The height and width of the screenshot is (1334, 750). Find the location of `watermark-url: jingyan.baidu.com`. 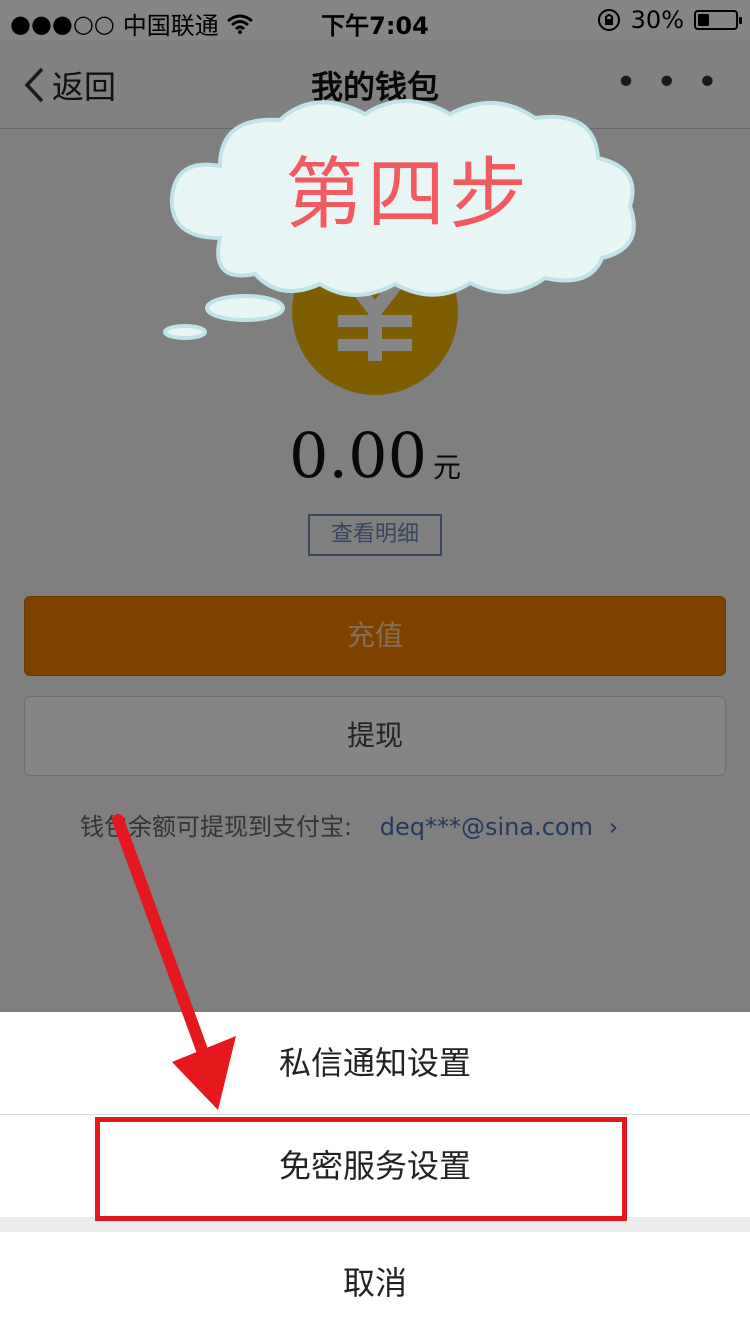

watermark-url: jingyan.baidu.com is located at coordinates (641, 1306).